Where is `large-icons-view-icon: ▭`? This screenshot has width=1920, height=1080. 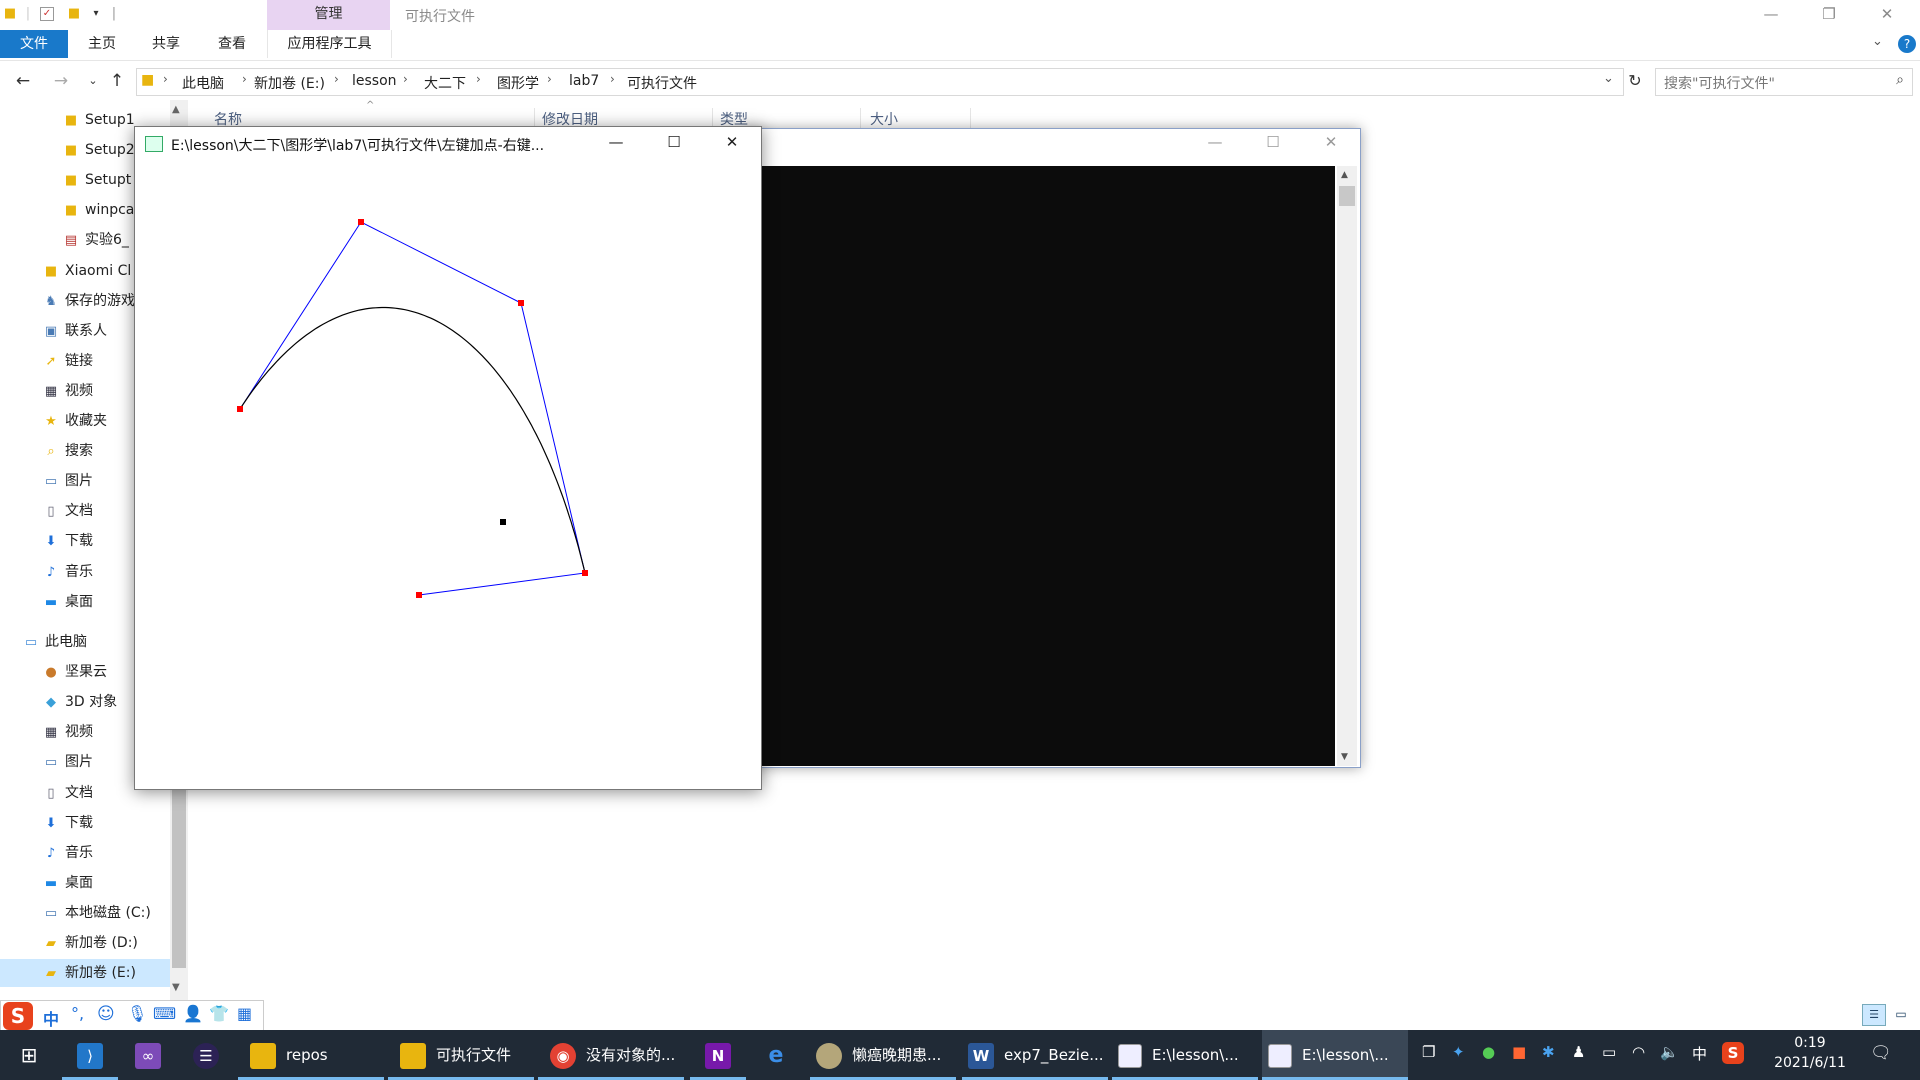
large-icons-view-icon: ▭ is located at coordinates (1901, 1014).